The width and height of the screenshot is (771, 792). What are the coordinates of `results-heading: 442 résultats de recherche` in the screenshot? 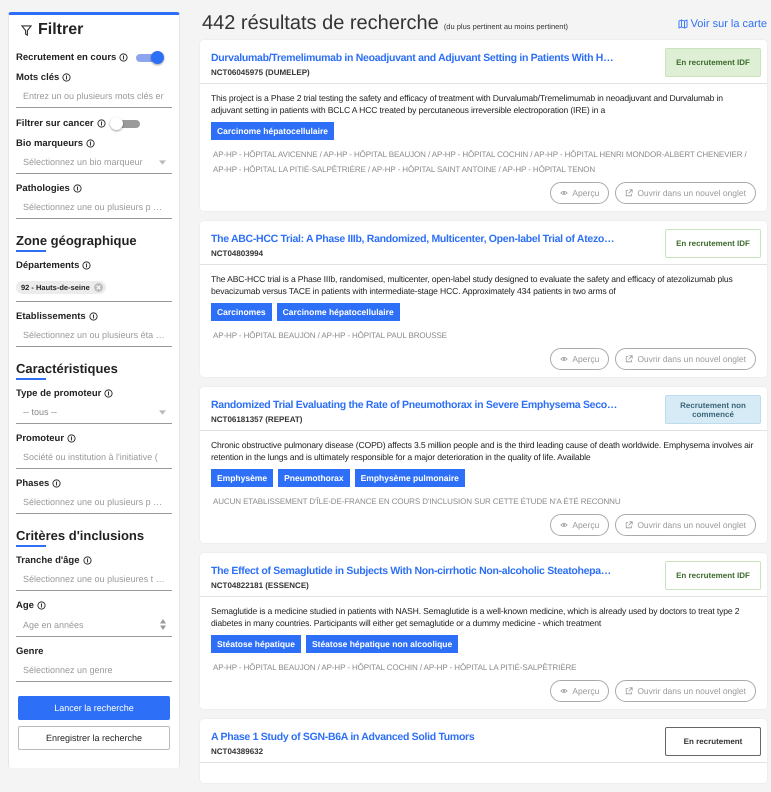 It's located at (320, 23).